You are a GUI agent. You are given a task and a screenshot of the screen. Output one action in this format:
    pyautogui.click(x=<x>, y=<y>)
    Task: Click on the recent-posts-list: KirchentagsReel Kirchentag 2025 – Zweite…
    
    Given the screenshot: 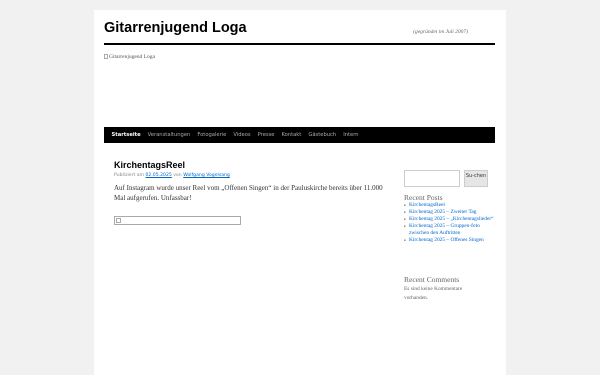 What is the action you would take?
    pyautogui.click(x=449, y=223)
    